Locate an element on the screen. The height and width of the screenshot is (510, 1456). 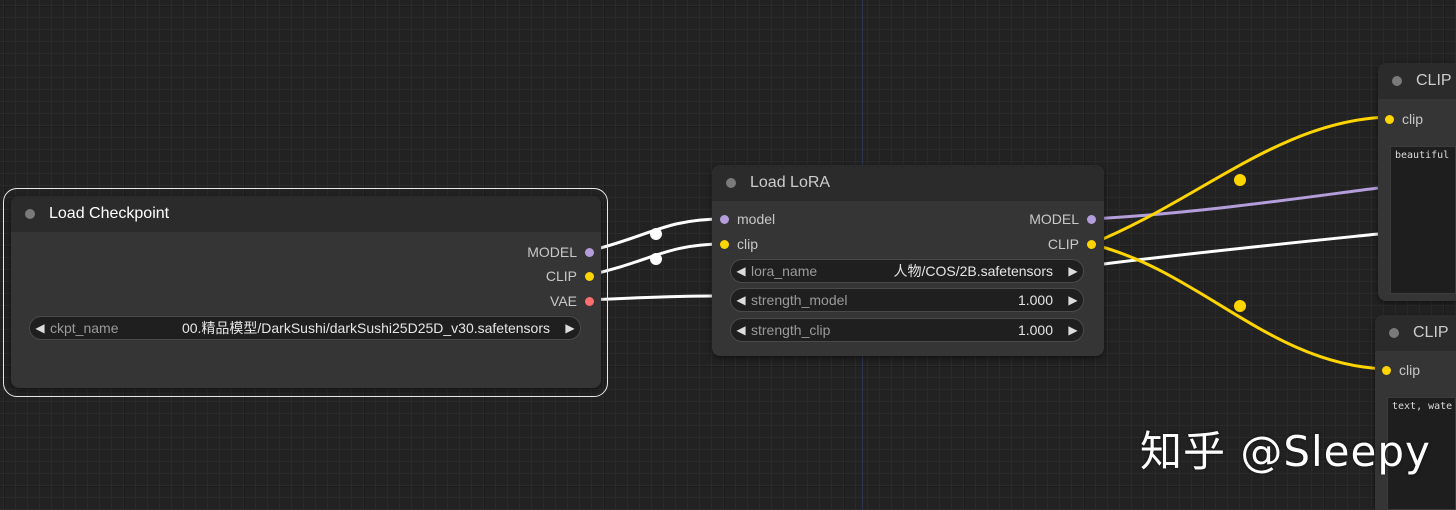
node-header: Load LoRA is located at coordinates (908, 183).